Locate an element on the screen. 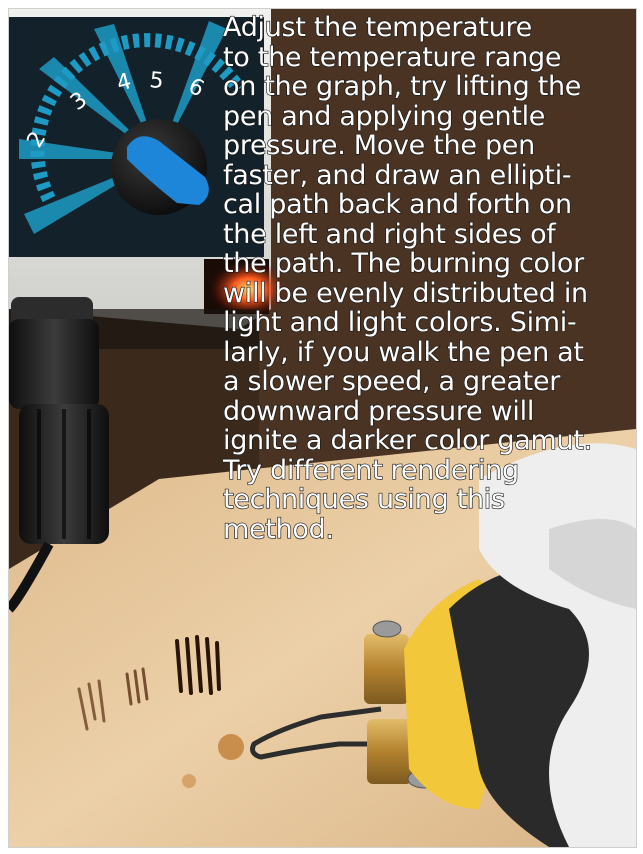 This screenshot has height=854, width=643. caption-line: Try different rendering is located at coordinates (370, 470).